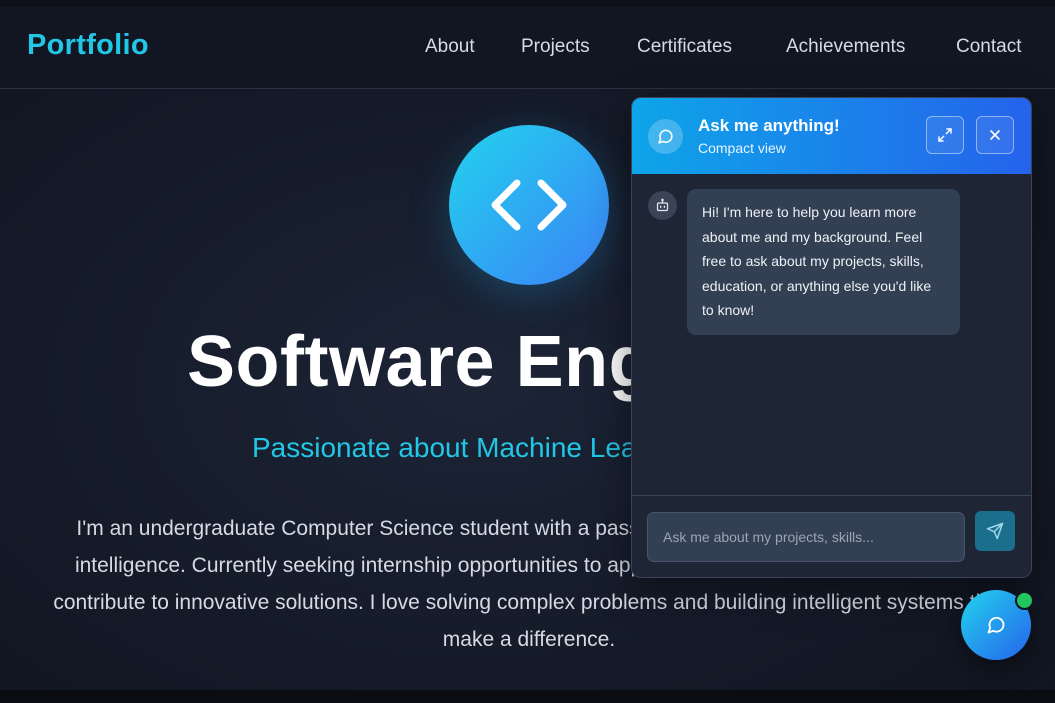 Image resolution: width=1055 pixels, height=703 pixels. What do you see at coordinates (527, 696) in the screenshot?
I see `bottom-bar` at bounding box center [527, 696].